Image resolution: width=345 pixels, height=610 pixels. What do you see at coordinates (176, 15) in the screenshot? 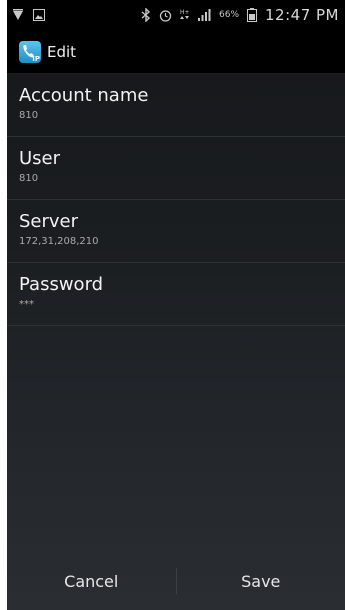
I see `status-bar: H+ 66% 12:47 PM` at bounding box center [176, 15].